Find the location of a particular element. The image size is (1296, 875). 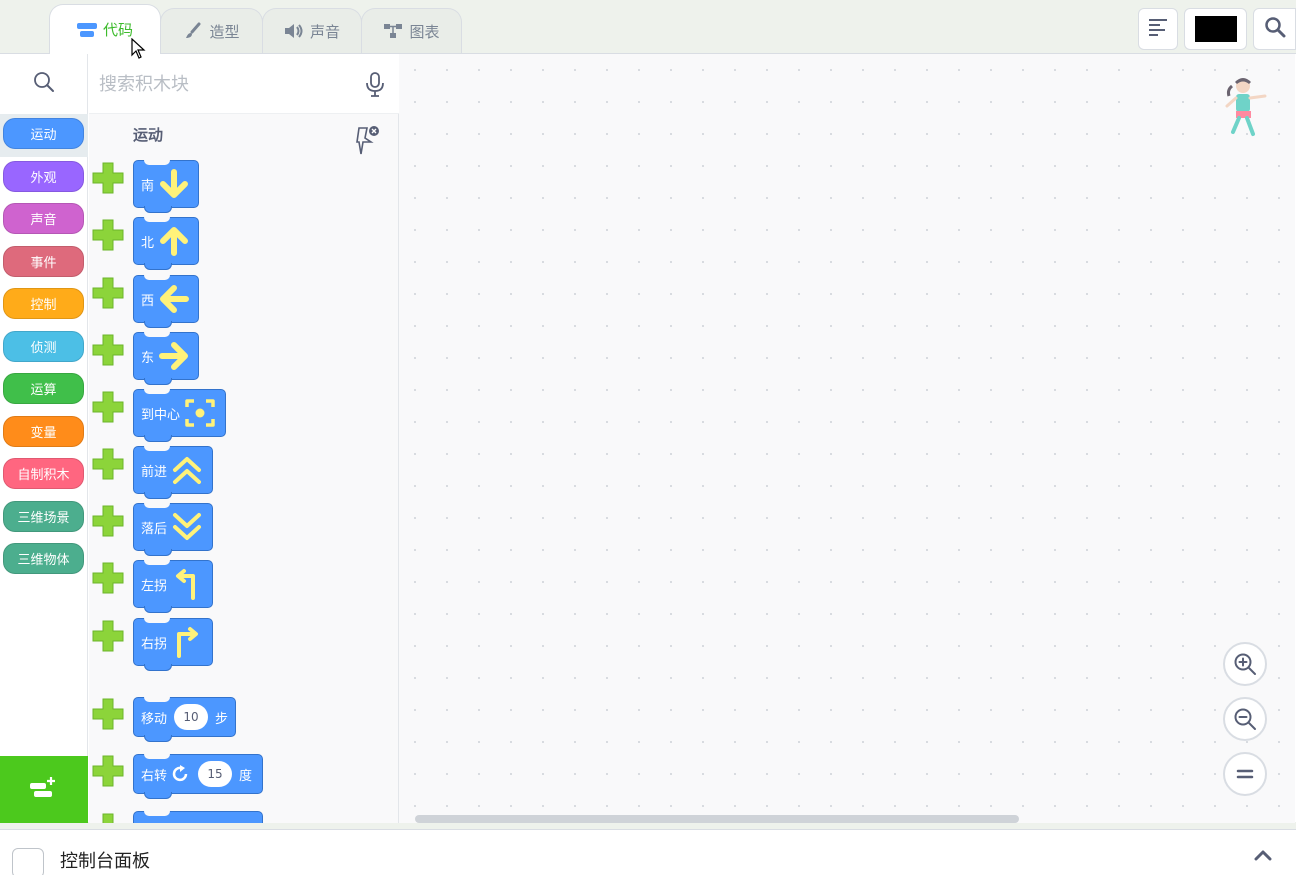

zoom-out-button is located at coordinates (1245, 719).